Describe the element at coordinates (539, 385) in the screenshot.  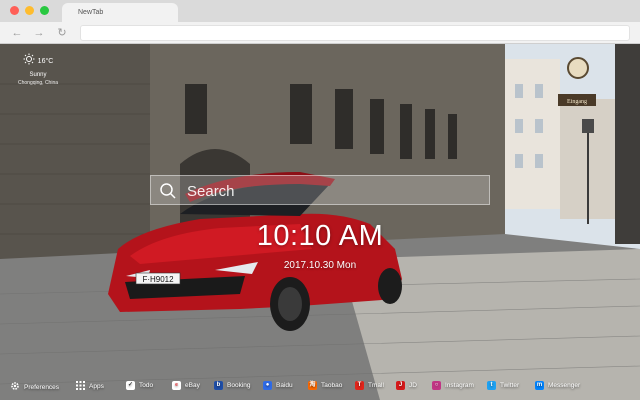
I see `messenger-icon: m` at that location.